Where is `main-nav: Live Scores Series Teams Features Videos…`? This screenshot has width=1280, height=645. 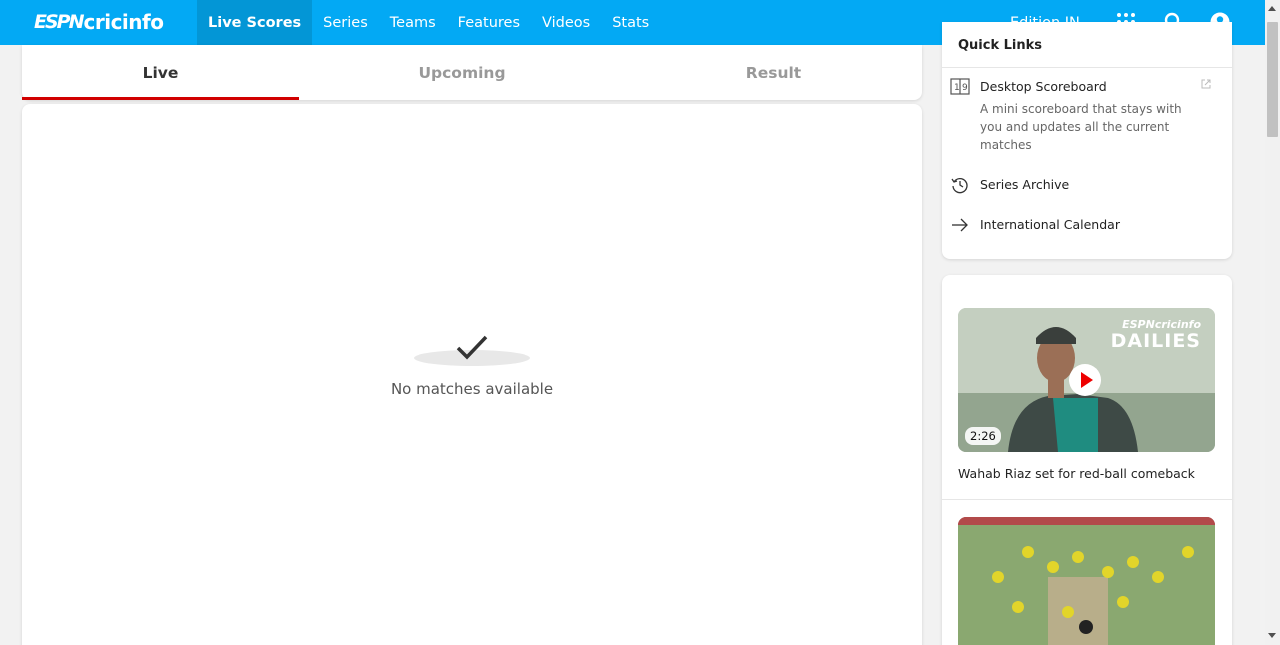
main-nav: Live Scores Series Teams Features Videos… is located at coordinates (428, 22).